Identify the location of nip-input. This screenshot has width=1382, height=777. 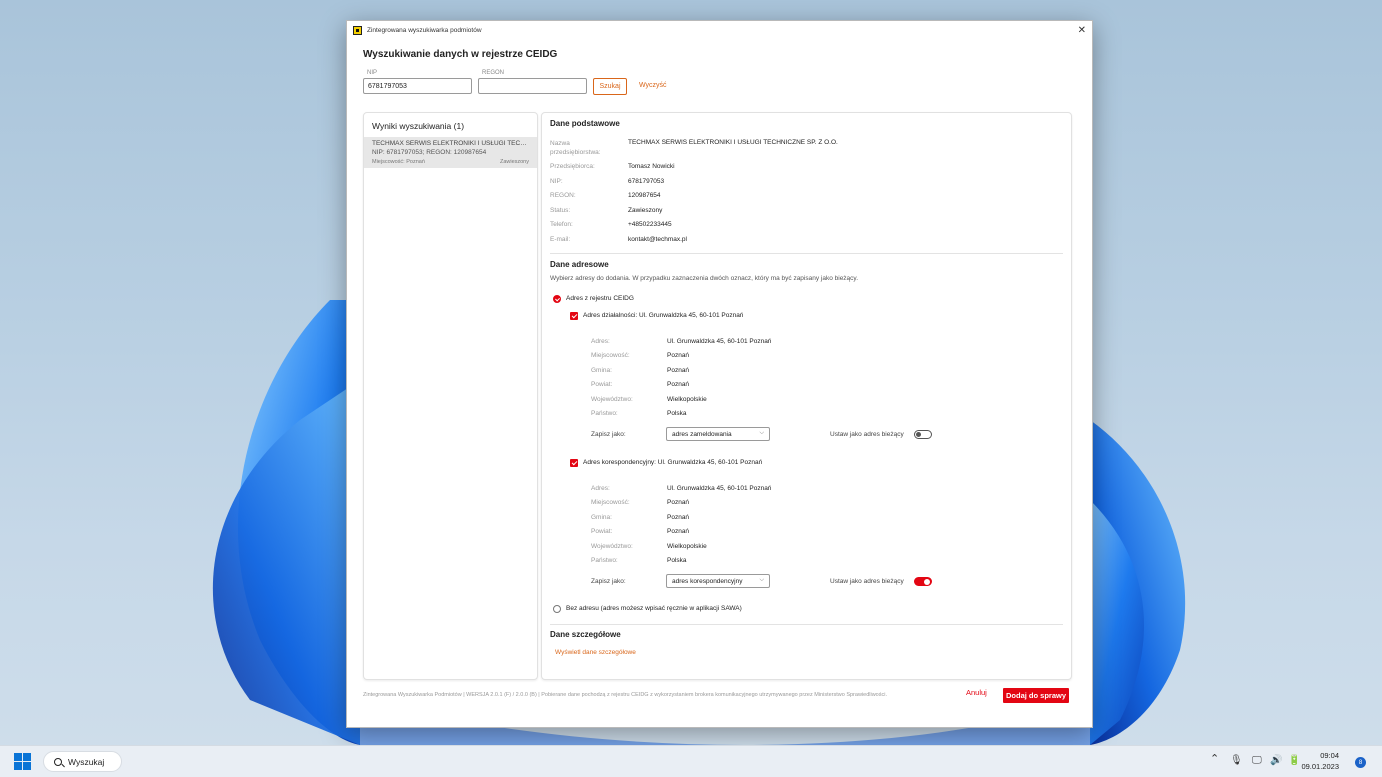
(417, 86).